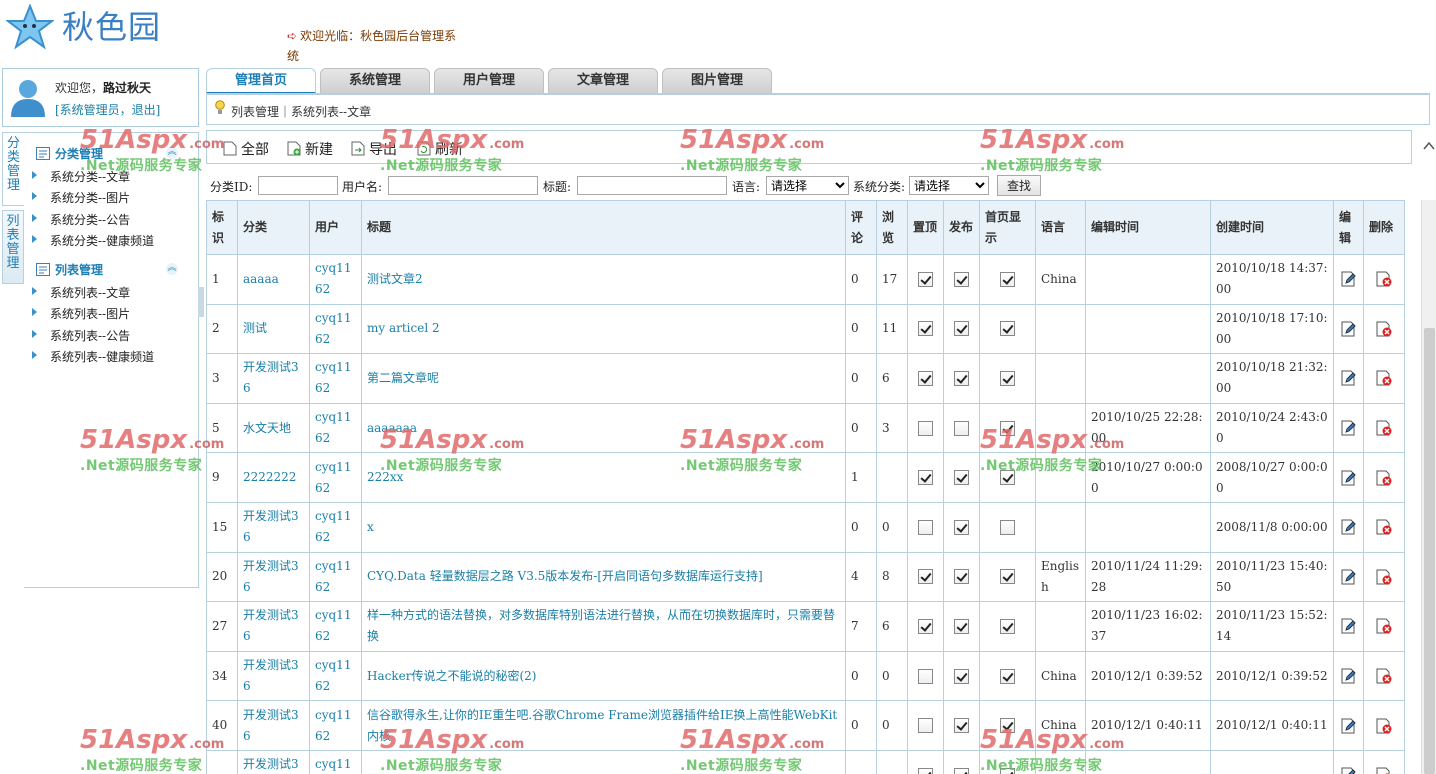 The width and height of the screenshot is (1436, 774). Describe the element at coordinates (463, 185) in the screenshot. I see `username-input` at that location.